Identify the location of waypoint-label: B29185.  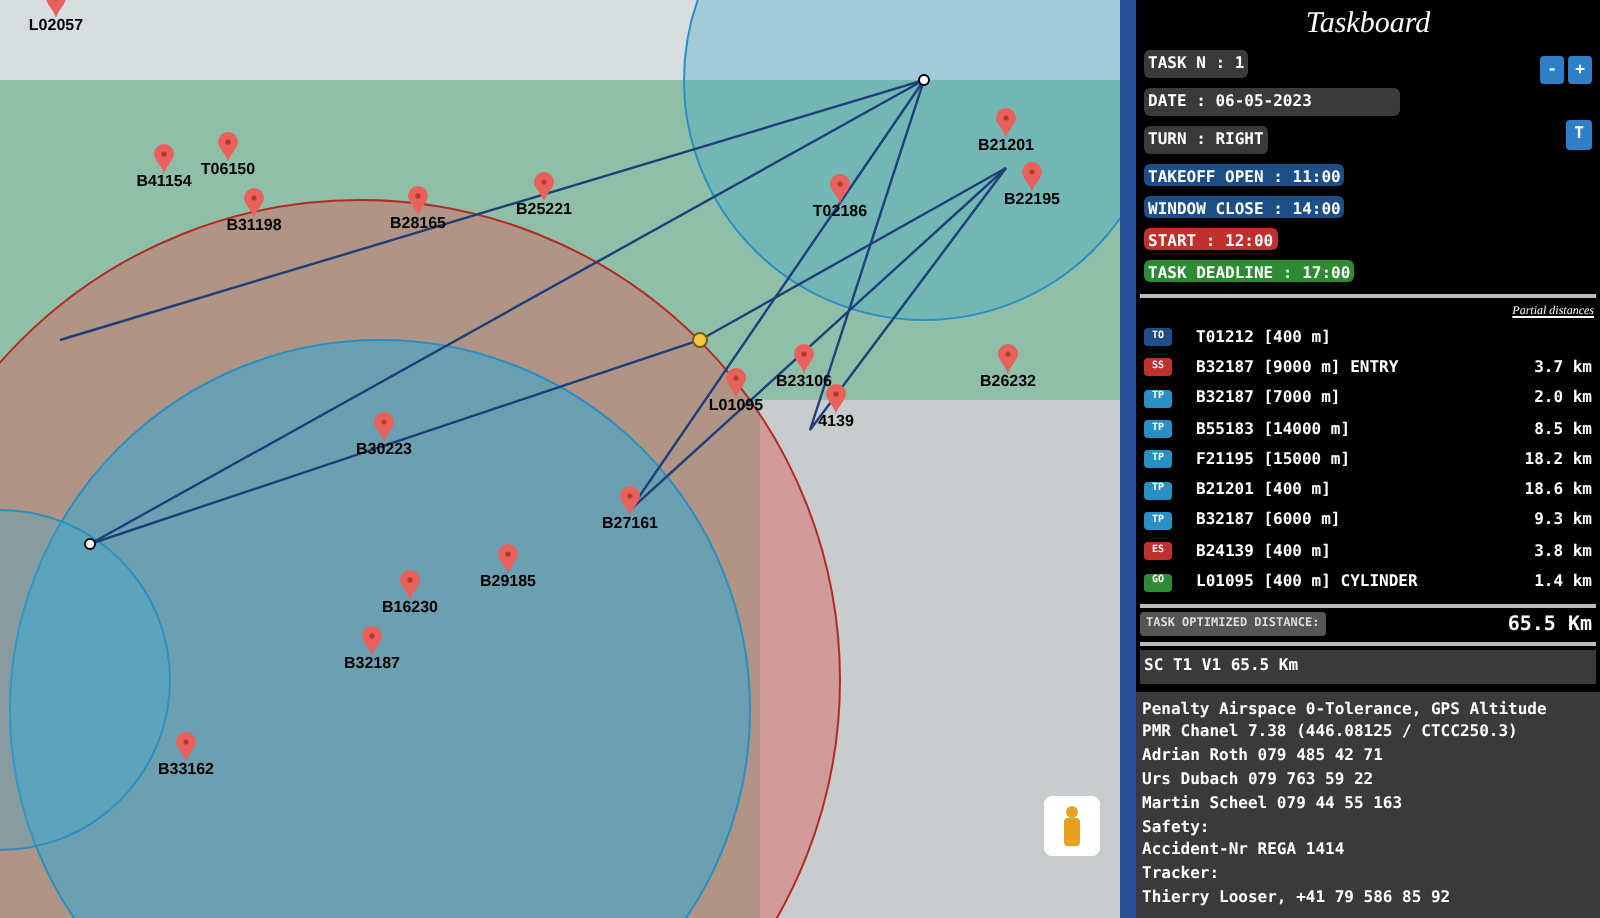
(508, 582).